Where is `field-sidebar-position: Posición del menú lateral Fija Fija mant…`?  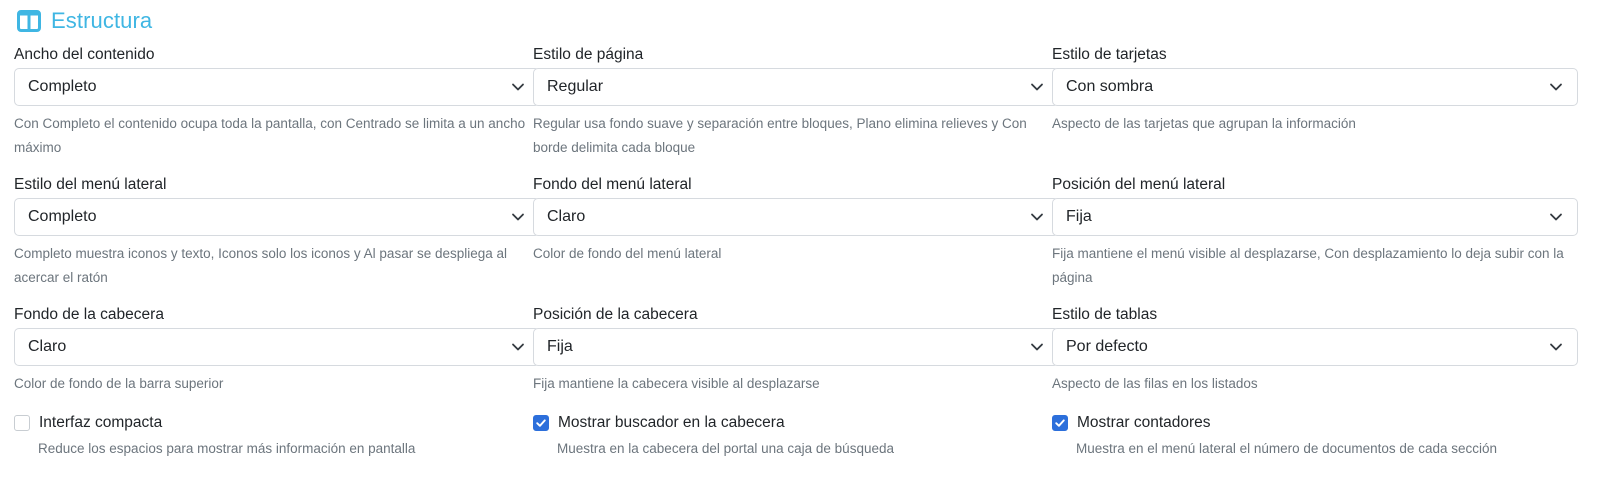
field-sidebar-position: Posición del menú lateral Fija Fija mant… is located at coordinates (1315, 232).